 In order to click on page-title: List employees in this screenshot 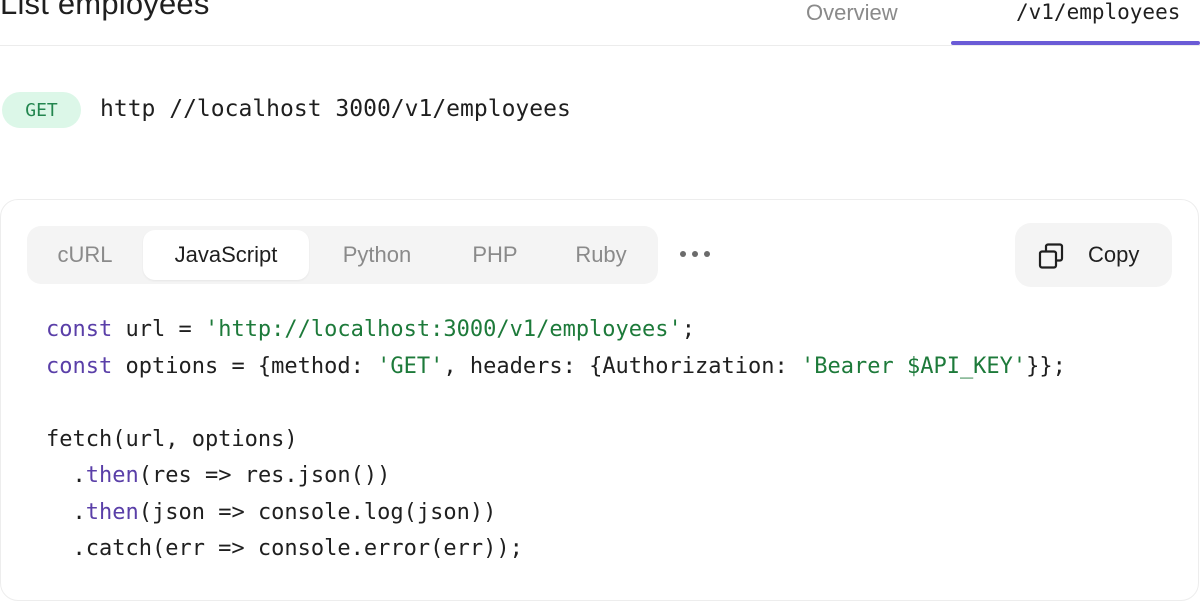, I will do `click(105, 10)`.